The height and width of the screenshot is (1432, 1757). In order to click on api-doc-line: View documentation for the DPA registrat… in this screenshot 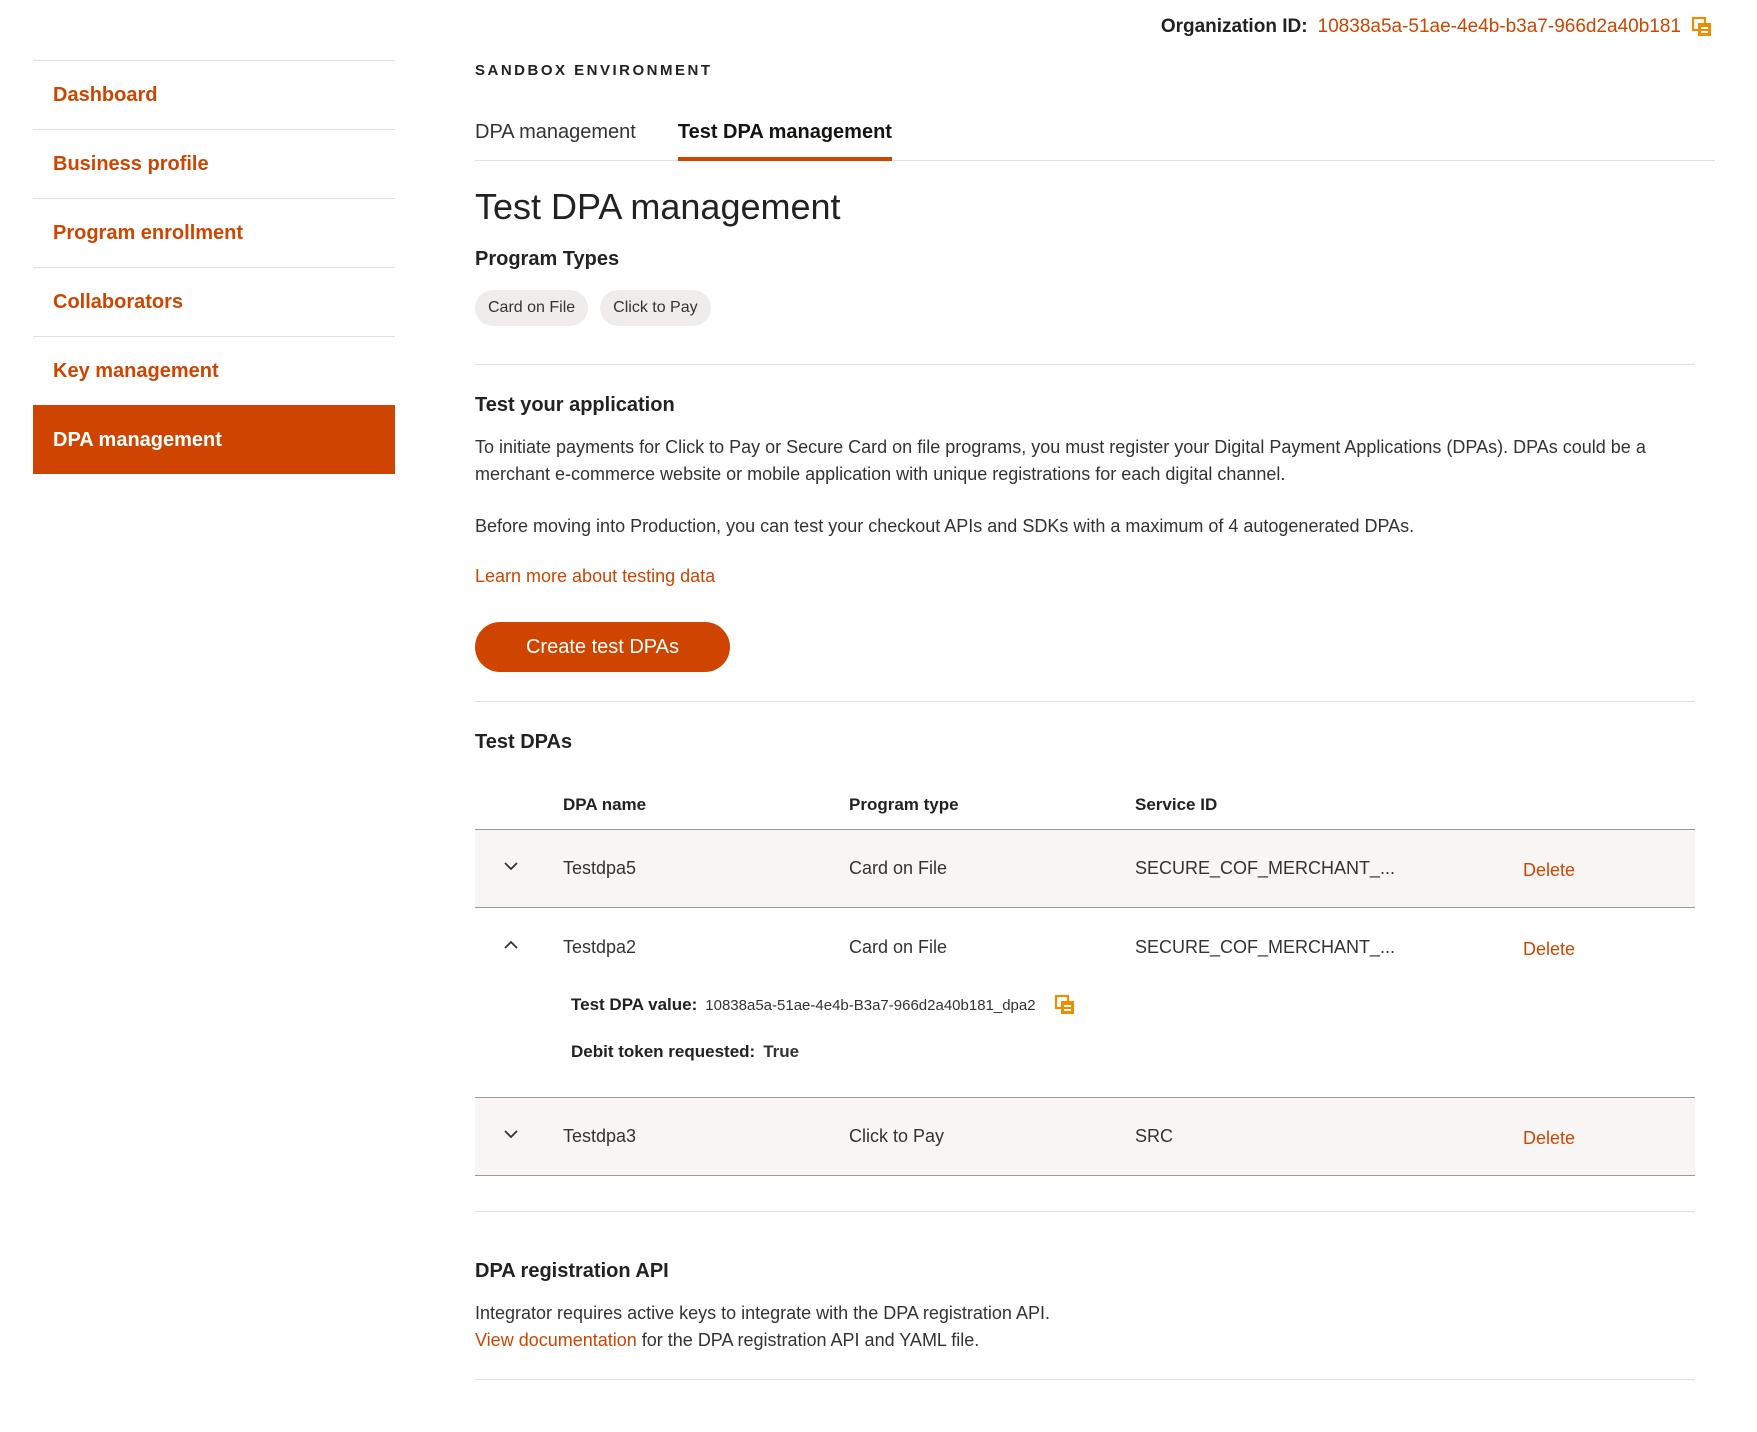, I will do `click(762, 1340)`.